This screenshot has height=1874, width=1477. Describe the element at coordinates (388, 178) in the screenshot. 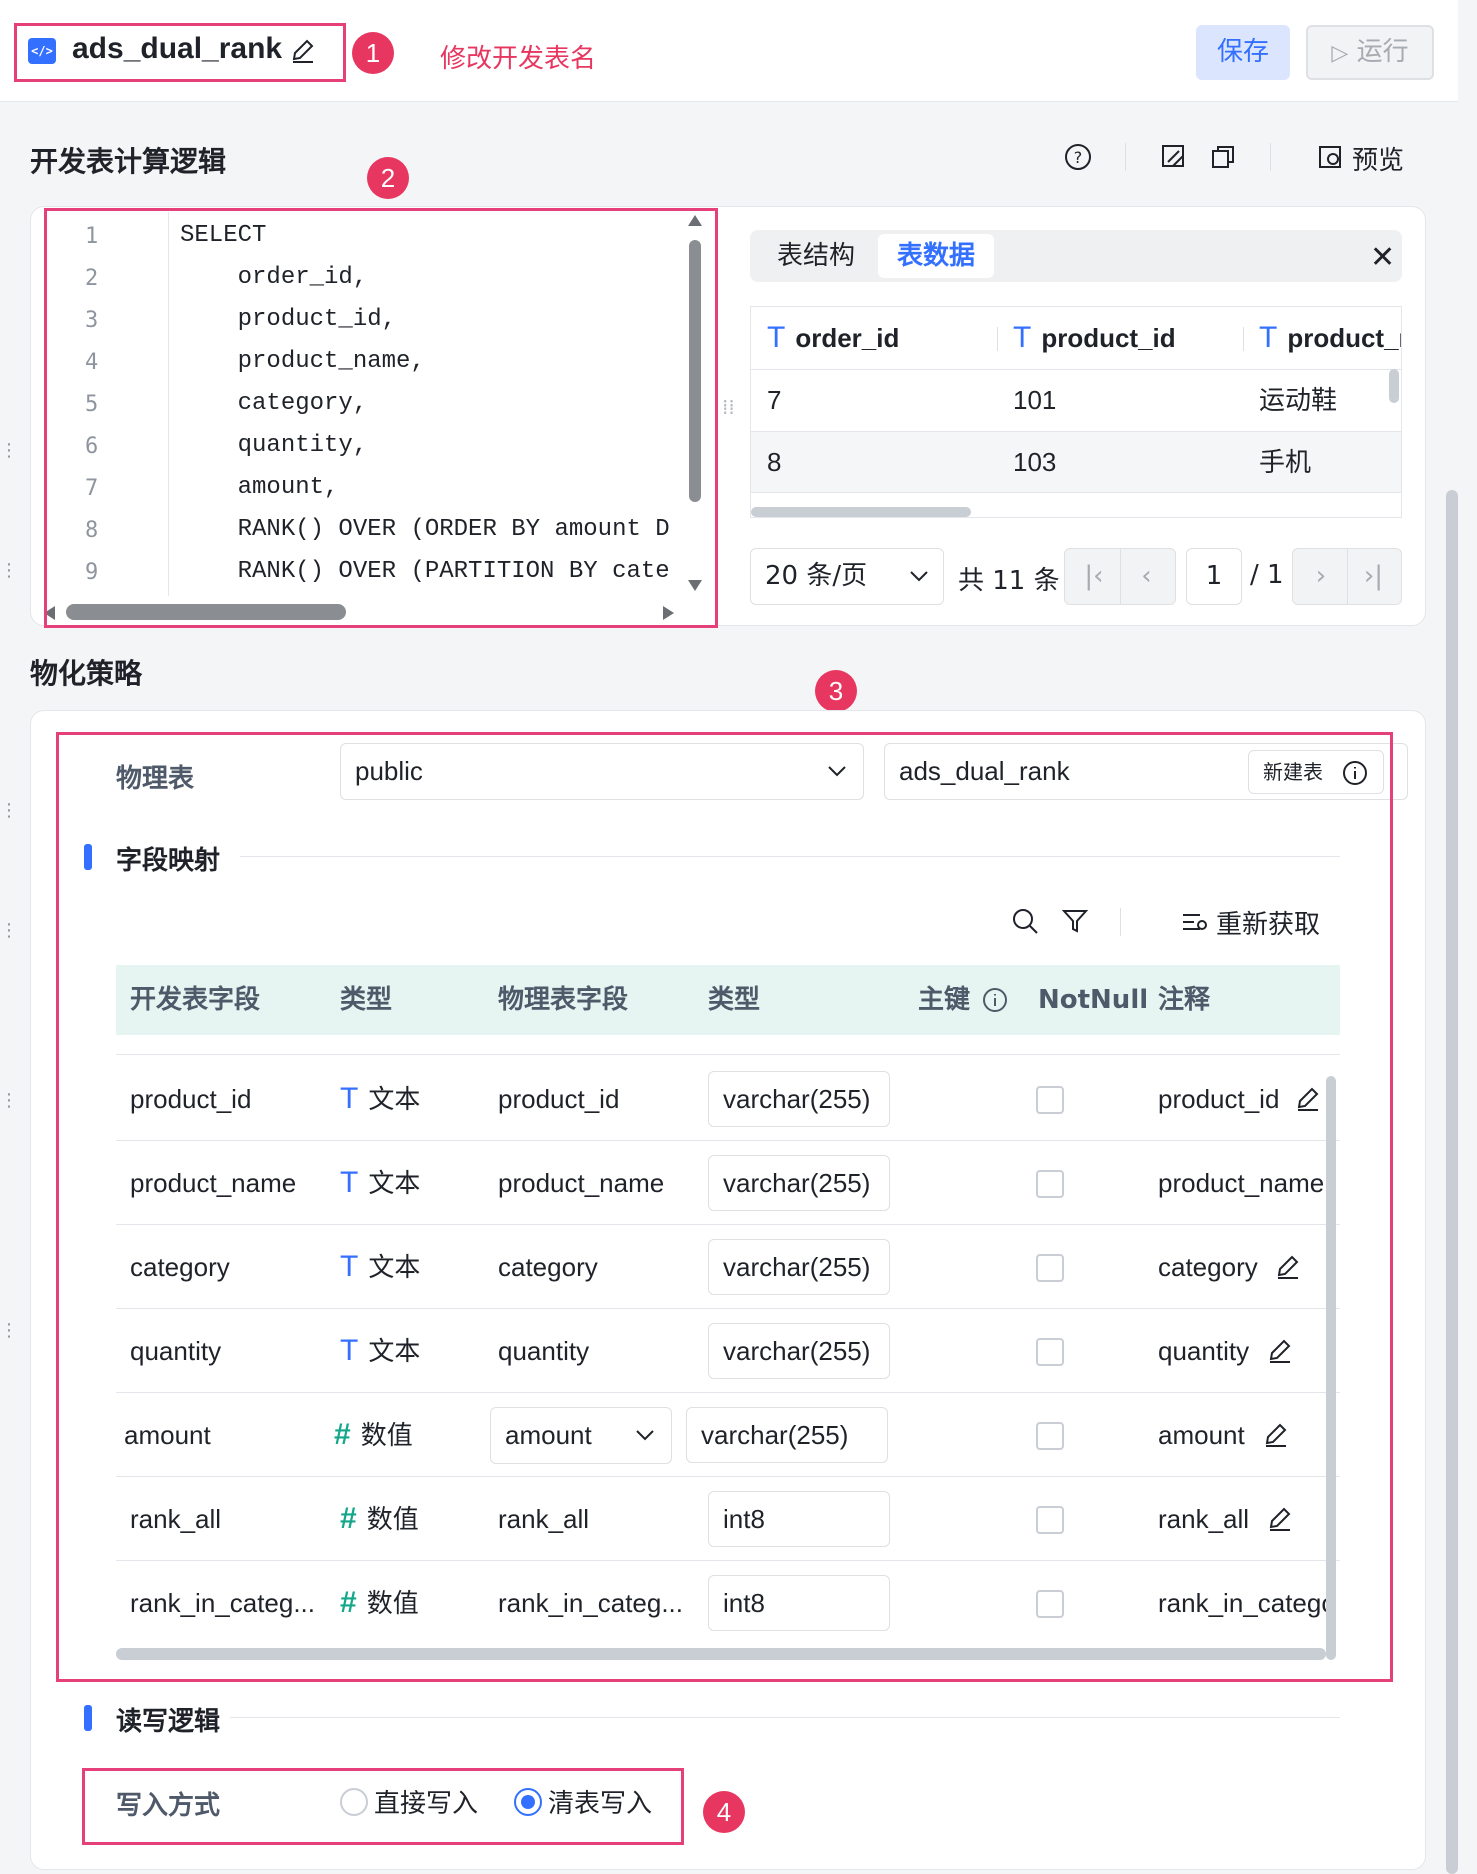

I see `annotation-badge-2: 2` at that location.